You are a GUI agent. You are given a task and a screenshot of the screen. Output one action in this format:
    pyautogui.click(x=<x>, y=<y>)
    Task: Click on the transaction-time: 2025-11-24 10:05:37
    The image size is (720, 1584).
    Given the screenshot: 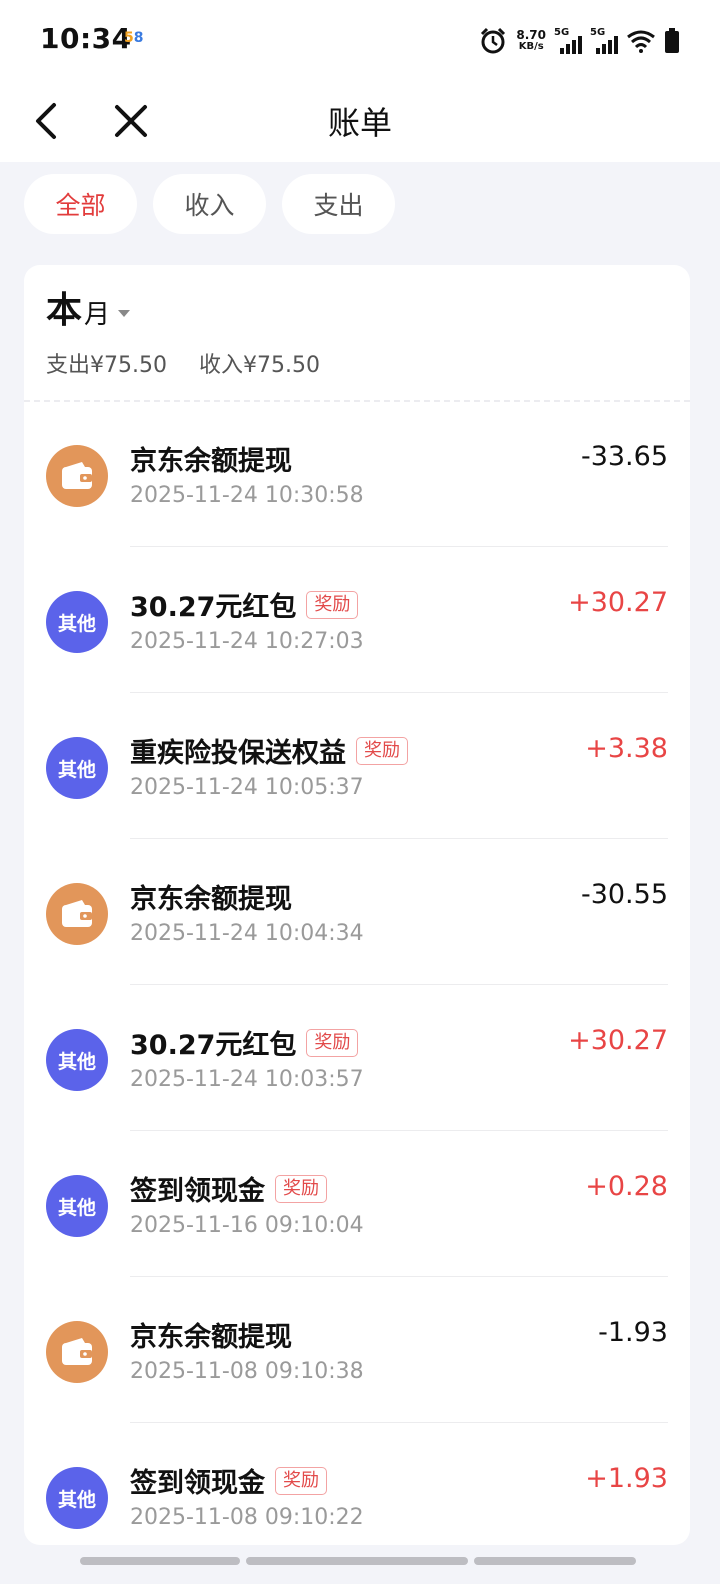 What is the action you would take?
    pyautogui.click(x=247, y=787)
    